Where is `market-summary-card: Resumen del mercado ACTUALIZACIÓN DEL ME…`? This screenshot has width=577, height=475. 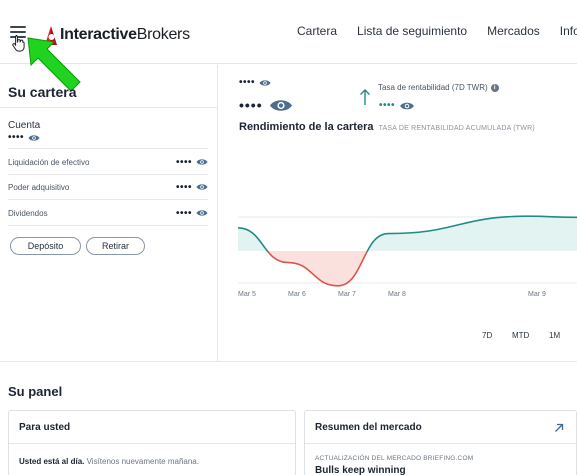 market-summary-card: Resumen del mercado ACTUALIZACIÓN DEL ME… is located at coordinates (440, 442).